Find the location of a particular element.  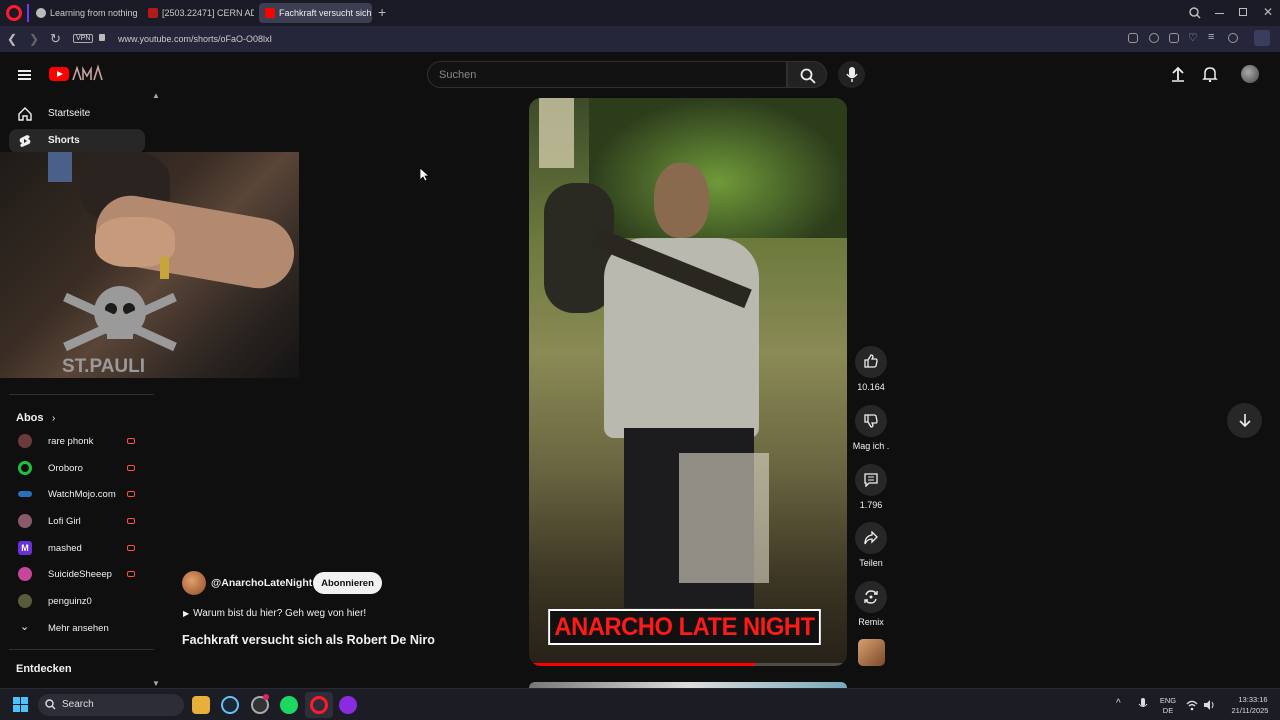

like-button is located at coordinates (871, 362).